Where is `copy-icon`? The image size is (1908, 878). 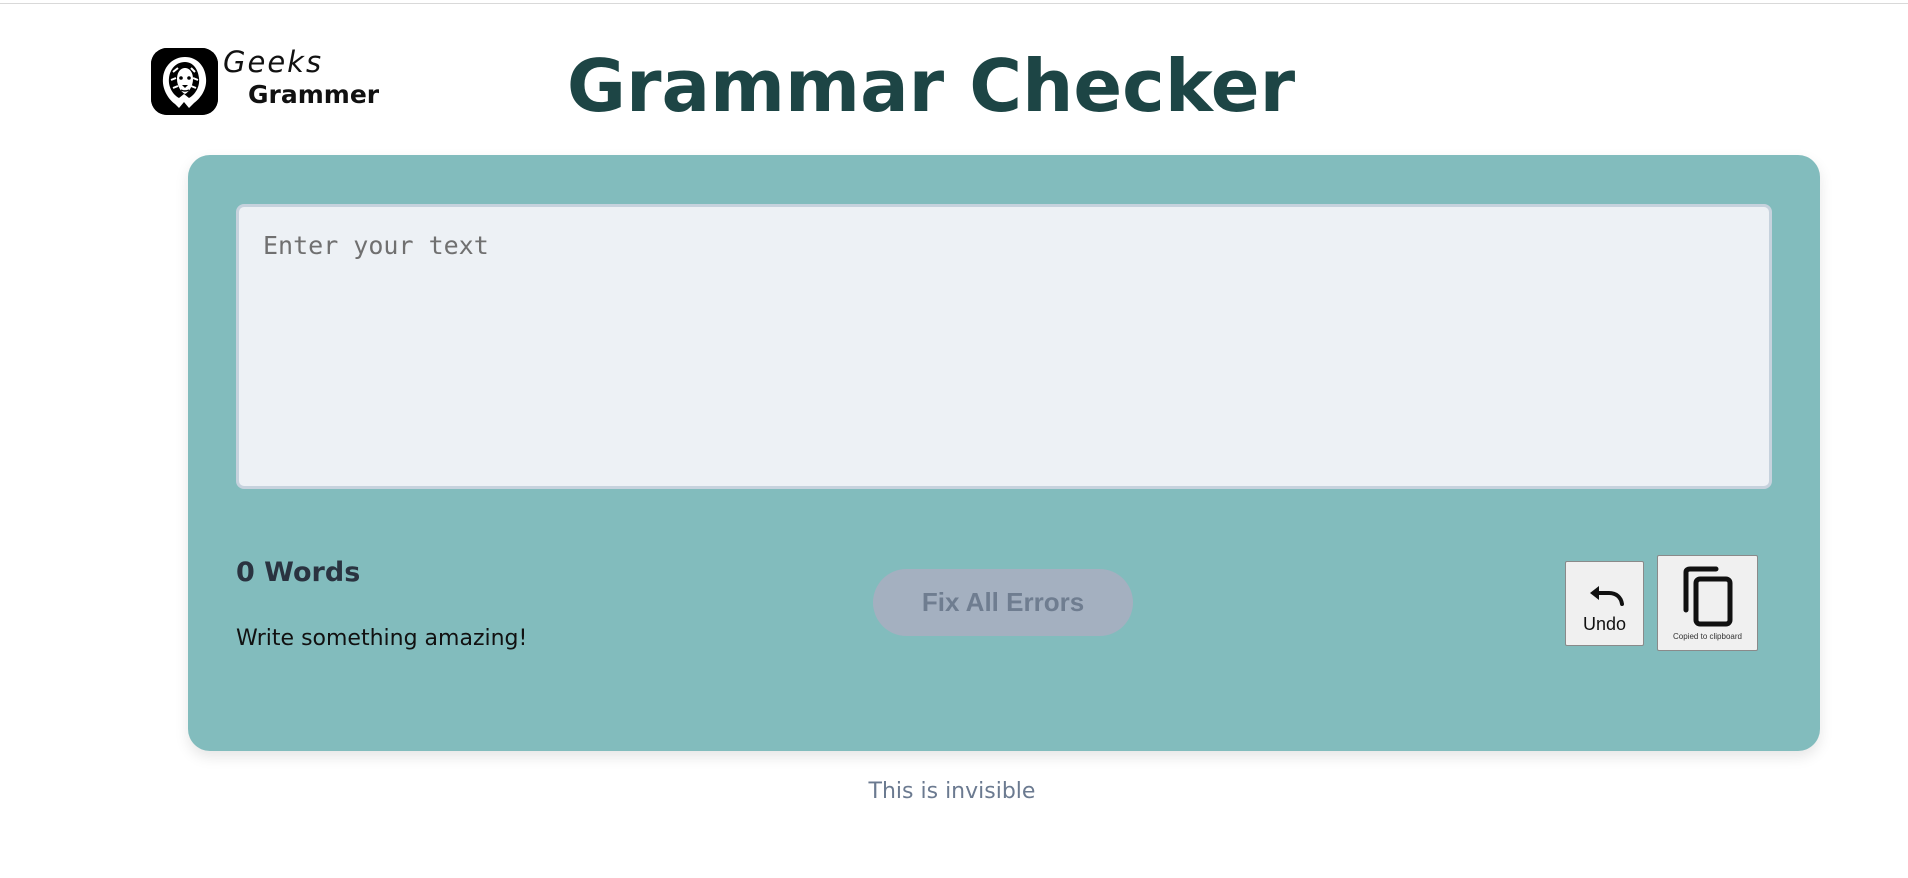 copy-icon is located at coordinates (1708, 596).